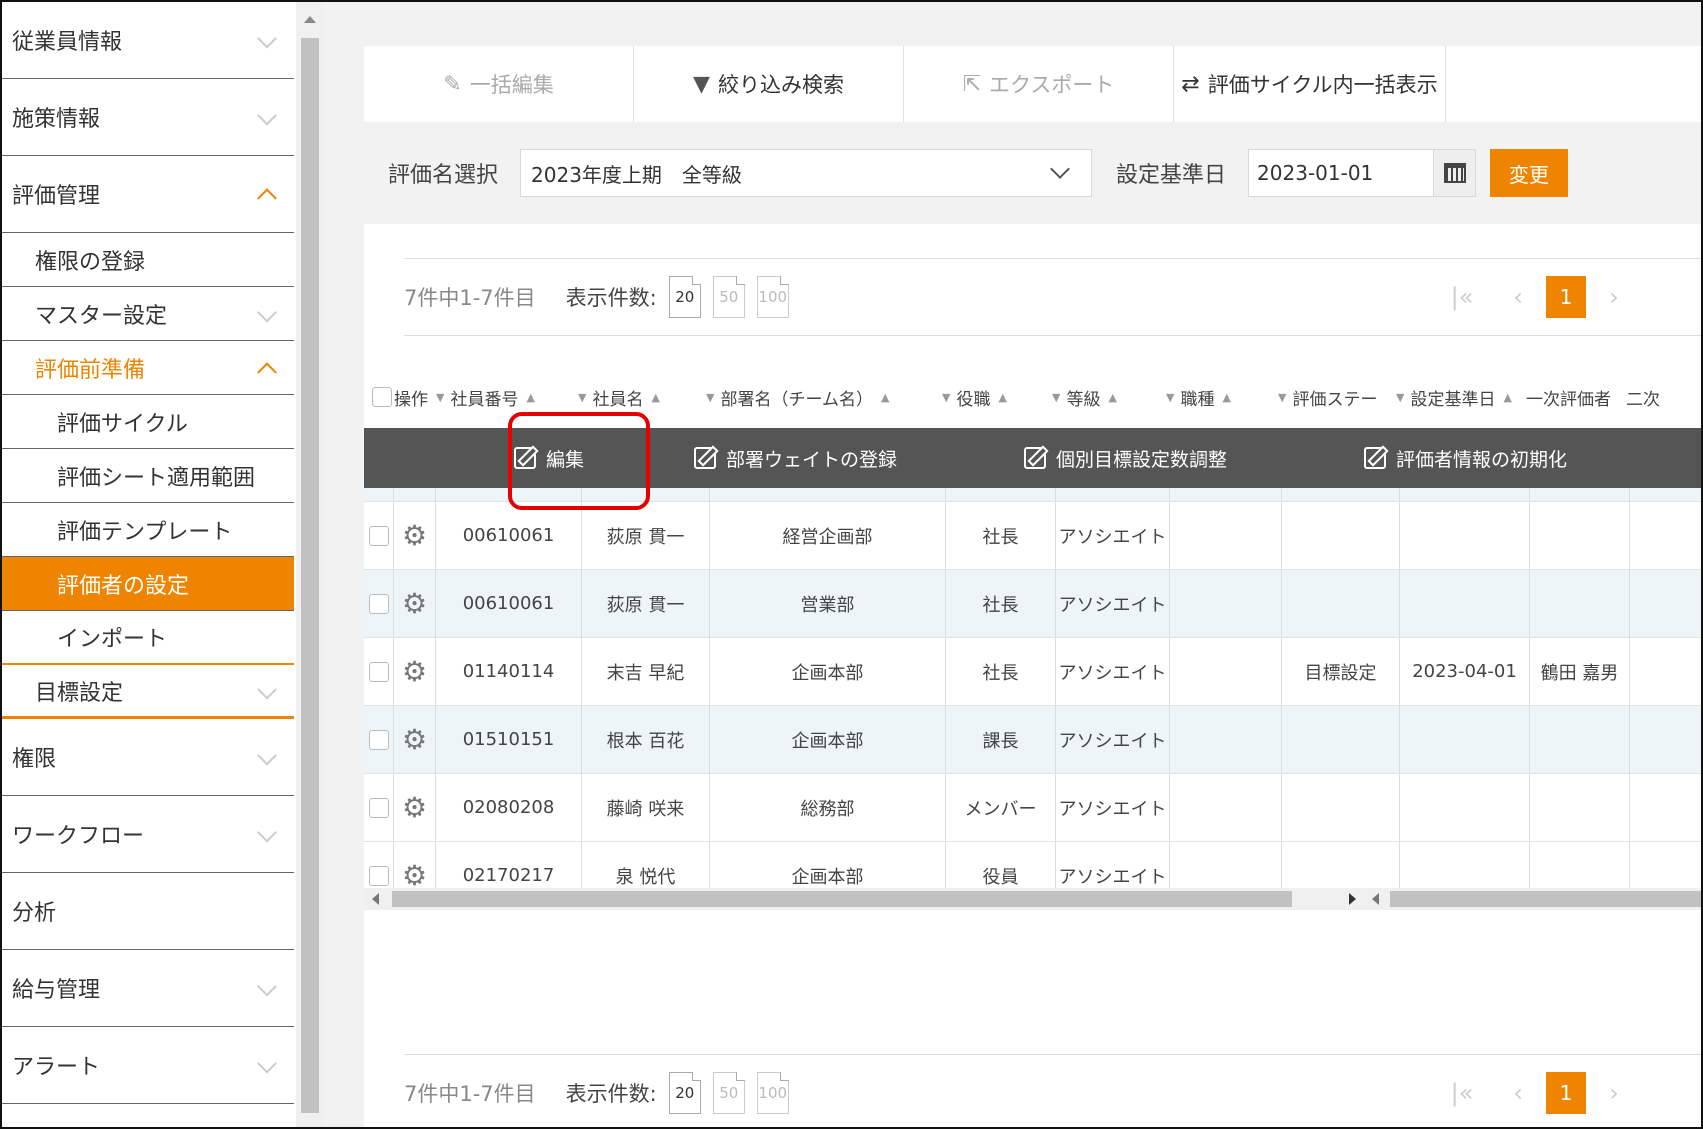  What do you see at coordinates (382, 397) in the screenshot?
I see `select-all-checkbox` at bounding box center [382, 397].